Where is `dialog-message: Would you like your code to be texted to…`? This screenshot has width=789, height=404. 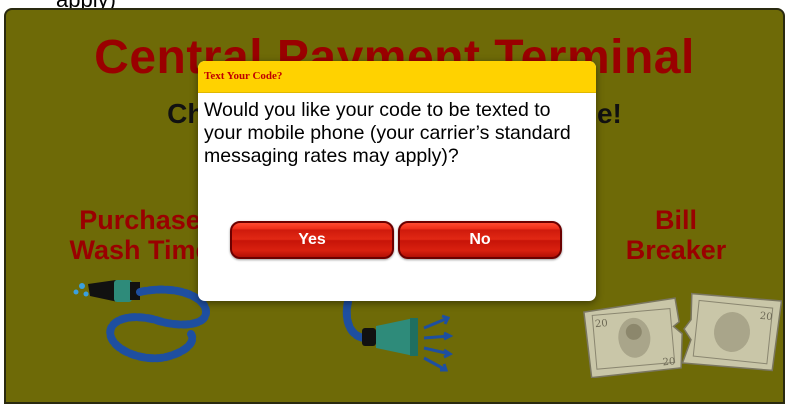
dialog-message: Would you like your code to be texted to… is located at coordinates (387, 133).